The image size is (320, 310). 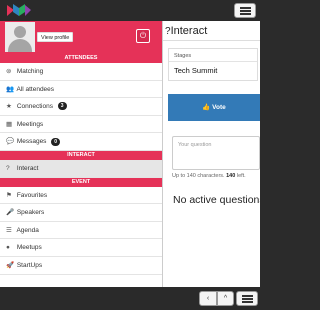 I want to click on connections-count-badge: 3, so click(x=62, y=106).